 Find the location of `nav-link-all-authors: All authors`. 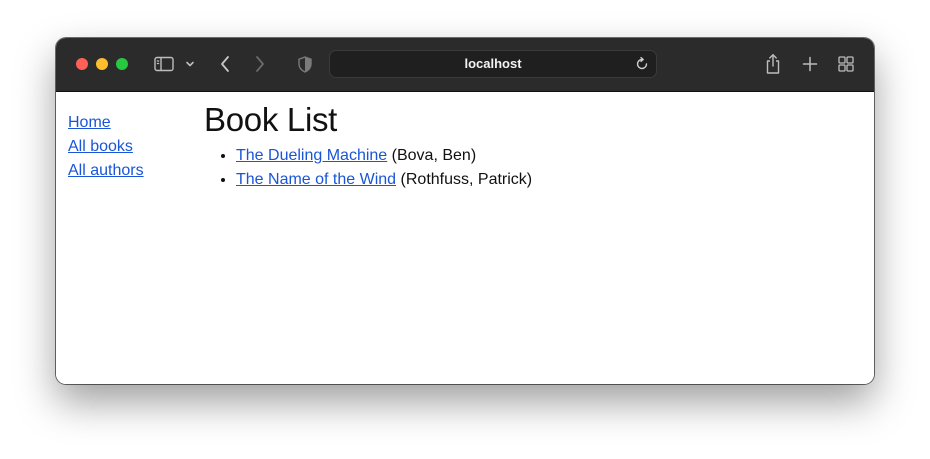

nav-link-all-authors: All authors is located at coordinates (128, 171).